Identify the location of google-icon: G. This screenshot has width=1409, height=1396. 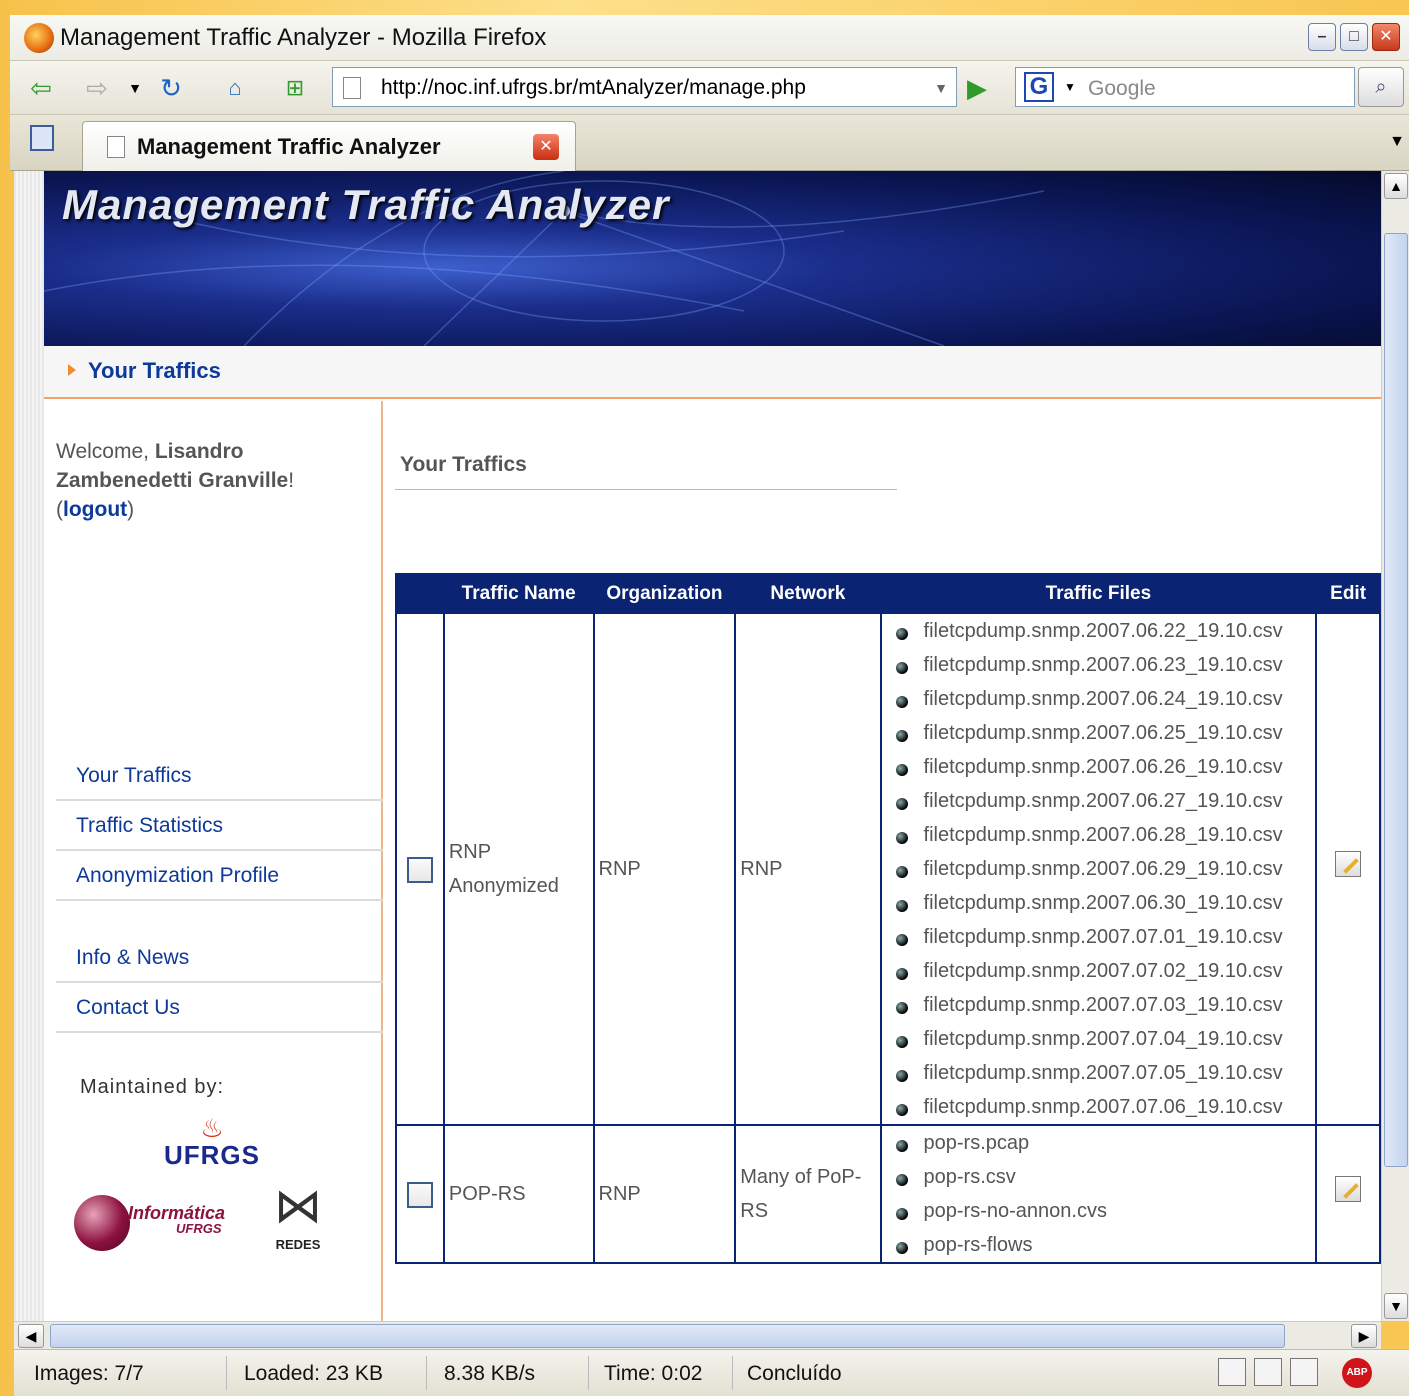
(1039, 87).